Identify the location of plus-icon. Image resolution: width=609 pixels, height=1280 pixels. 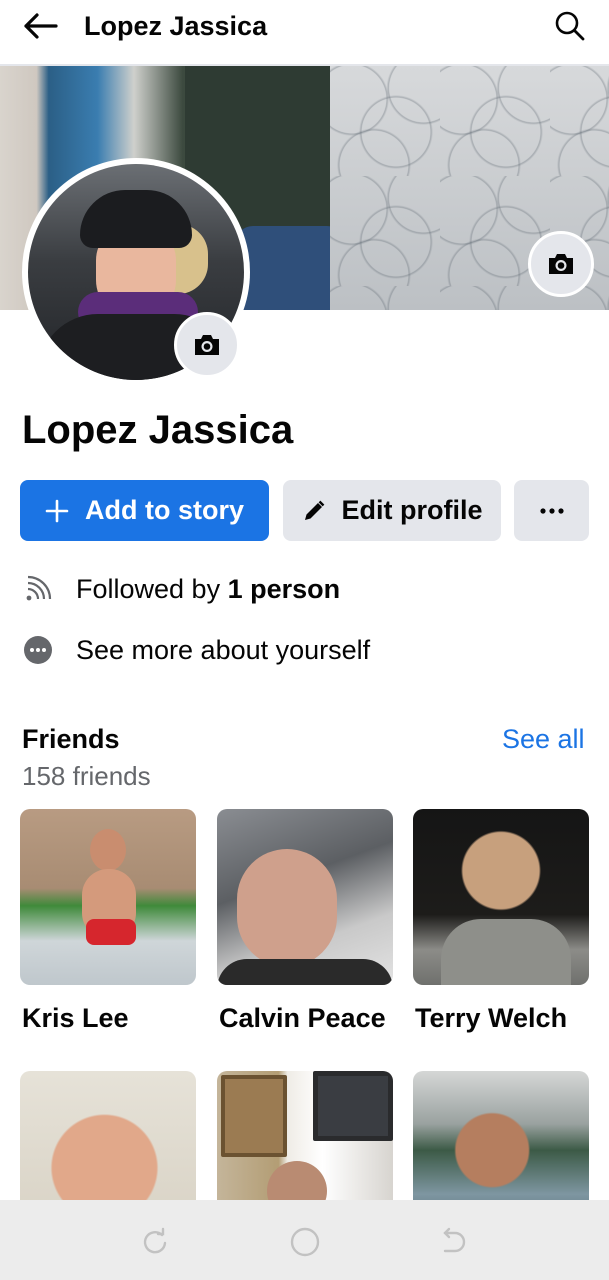
(57, 511).